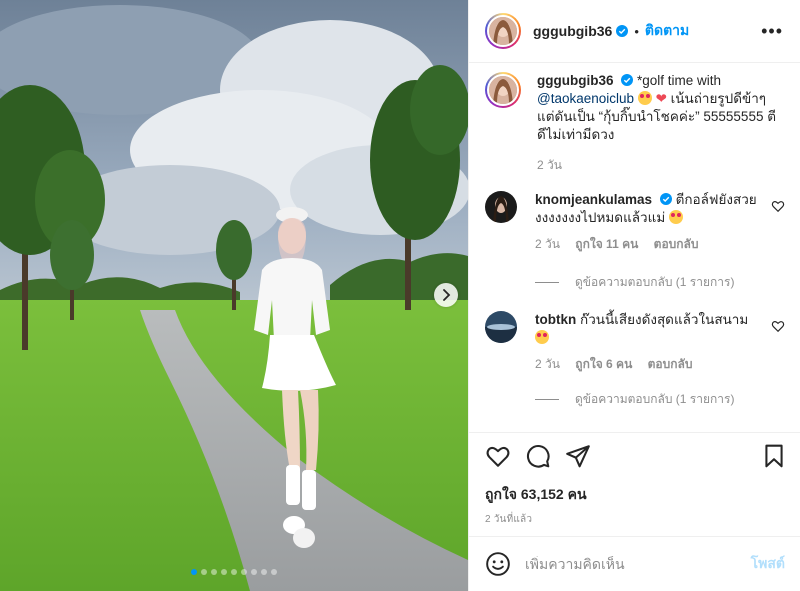 The image size is (800, 591). Describe the element at coordinates (572, 31) in the screenshot. I see `header-username: gggubgib36` at that location.